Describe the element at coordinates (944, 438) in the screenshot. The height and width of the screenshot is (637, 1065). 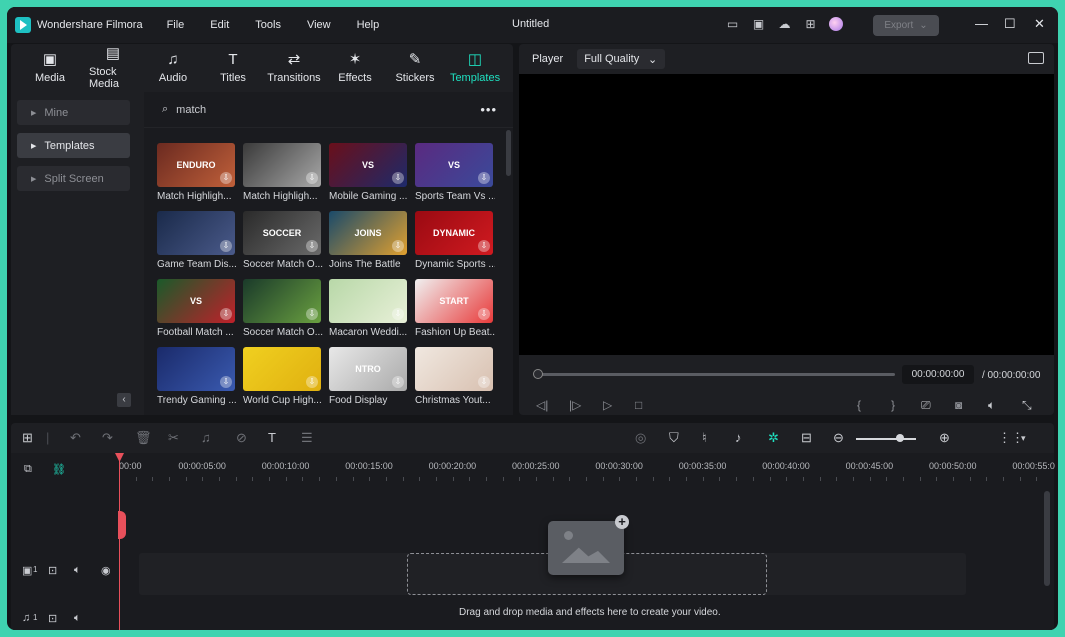
I see `zoom-in-icon: ⊕` at that location.